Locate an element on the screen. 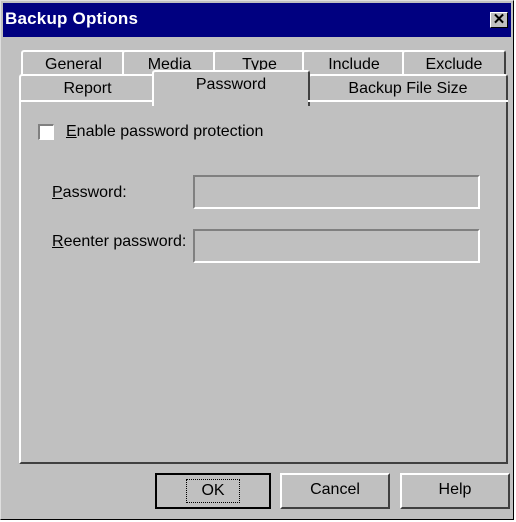  reenter-password-label: Reenter password: is located at coordinates (119, 241).